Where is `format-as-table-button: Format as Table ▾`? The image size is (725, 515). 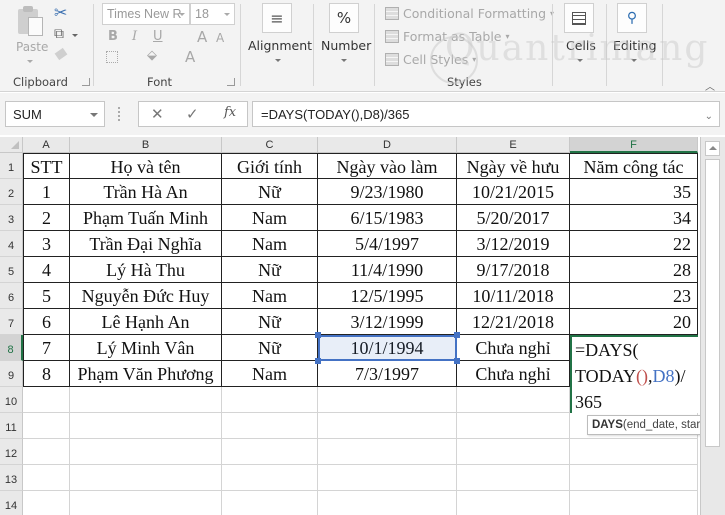 format-as-table-button: Format as Table ▾ is located at coordinates (447, 36).